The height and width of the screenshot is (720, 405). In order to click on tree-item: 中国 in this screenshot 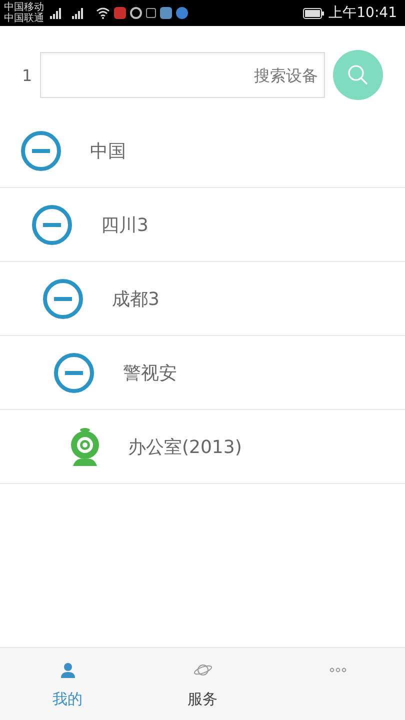, I will do `click(202, 151)`.